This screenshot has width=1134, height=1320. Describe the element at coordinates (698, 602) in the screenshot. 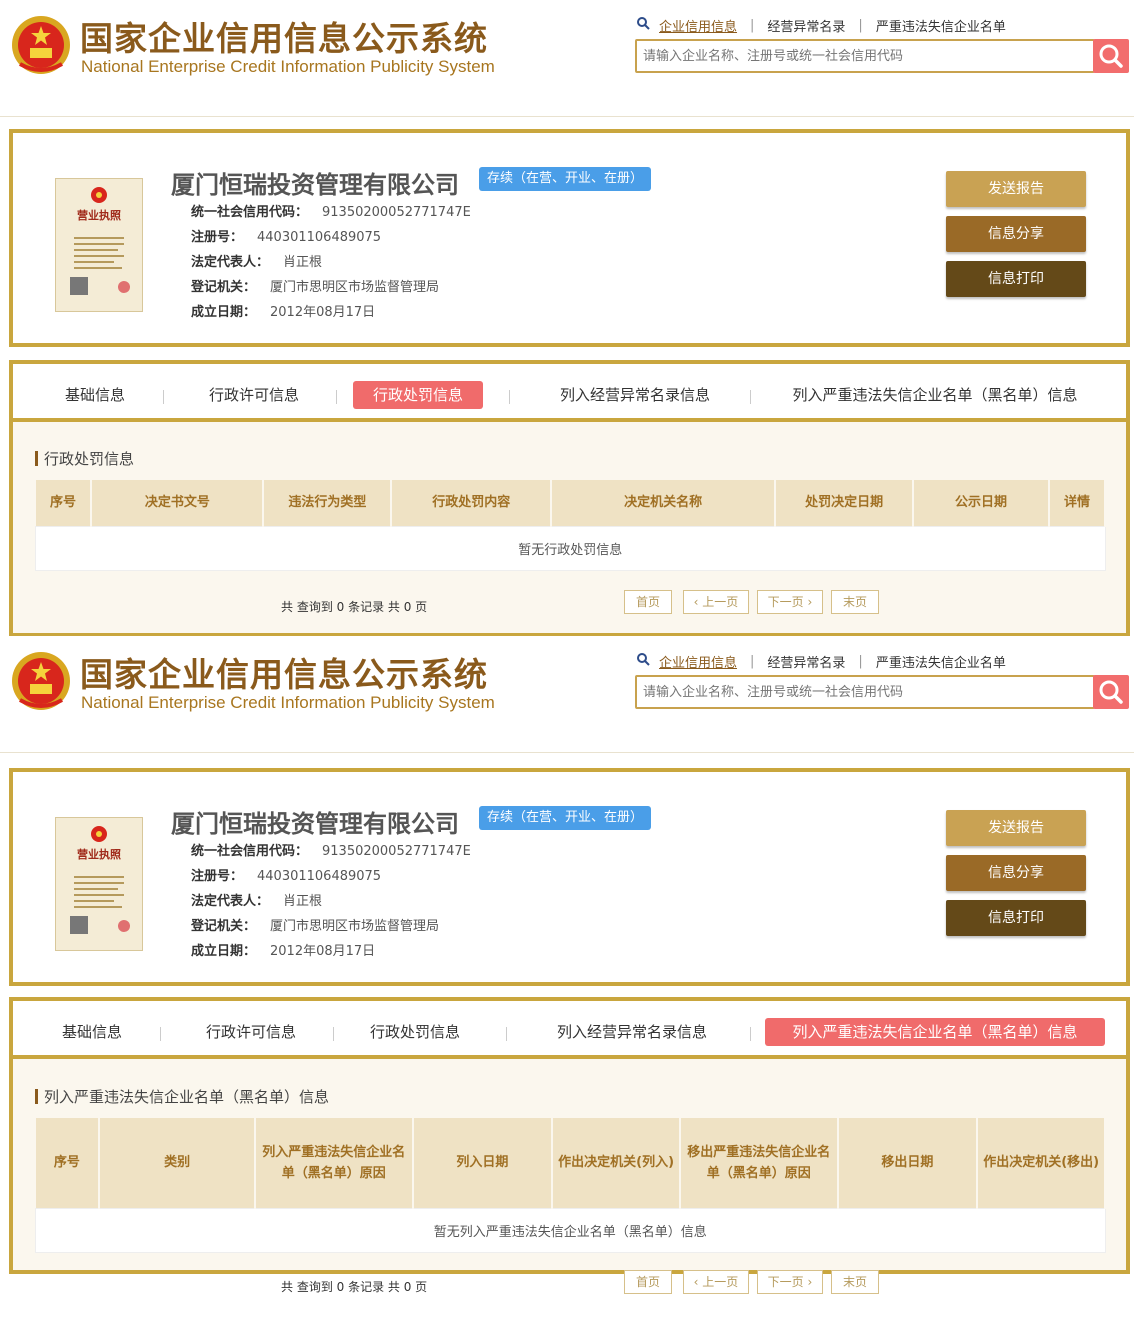

I see `chevron-left-icon: ‹` at that location.